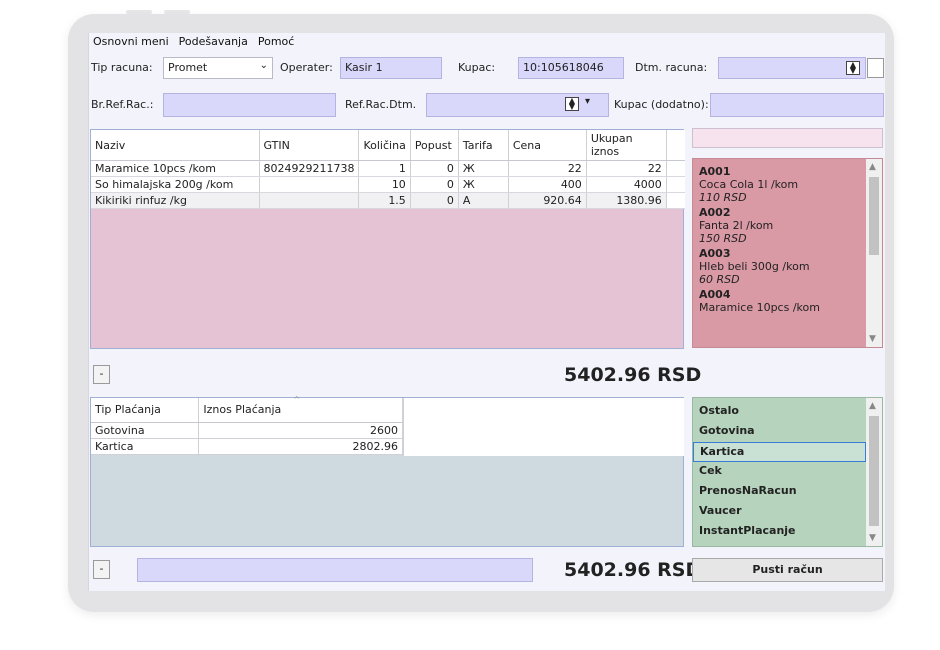 This screenshot has width=940, height=650. What do you see at coordinates (587, 101) in the screenshot?
I see `chevron-down-icon: ▾` at bounding box center [587, 101].